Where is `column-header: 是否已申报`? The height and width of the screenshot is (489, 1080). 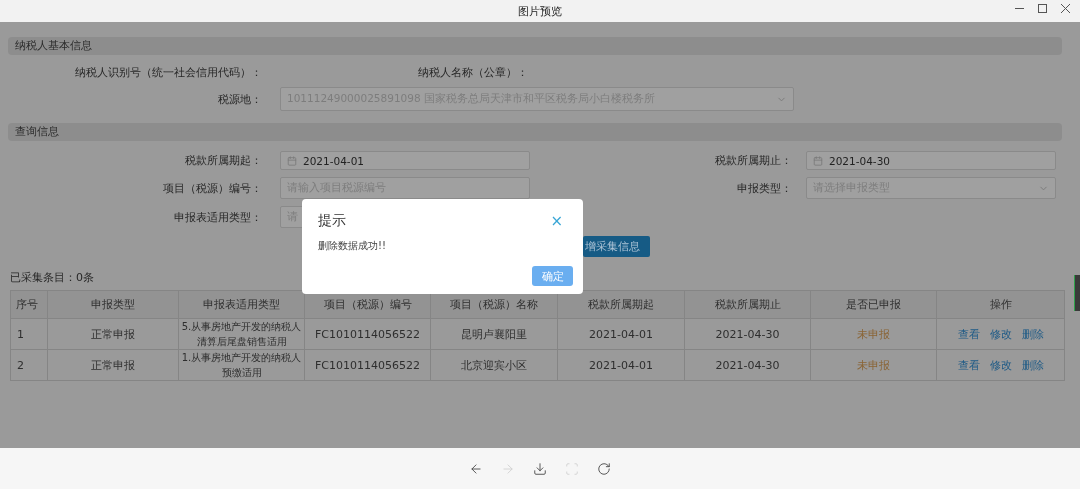 column-header: 是否已申报 is located at coordinates (873, 304).